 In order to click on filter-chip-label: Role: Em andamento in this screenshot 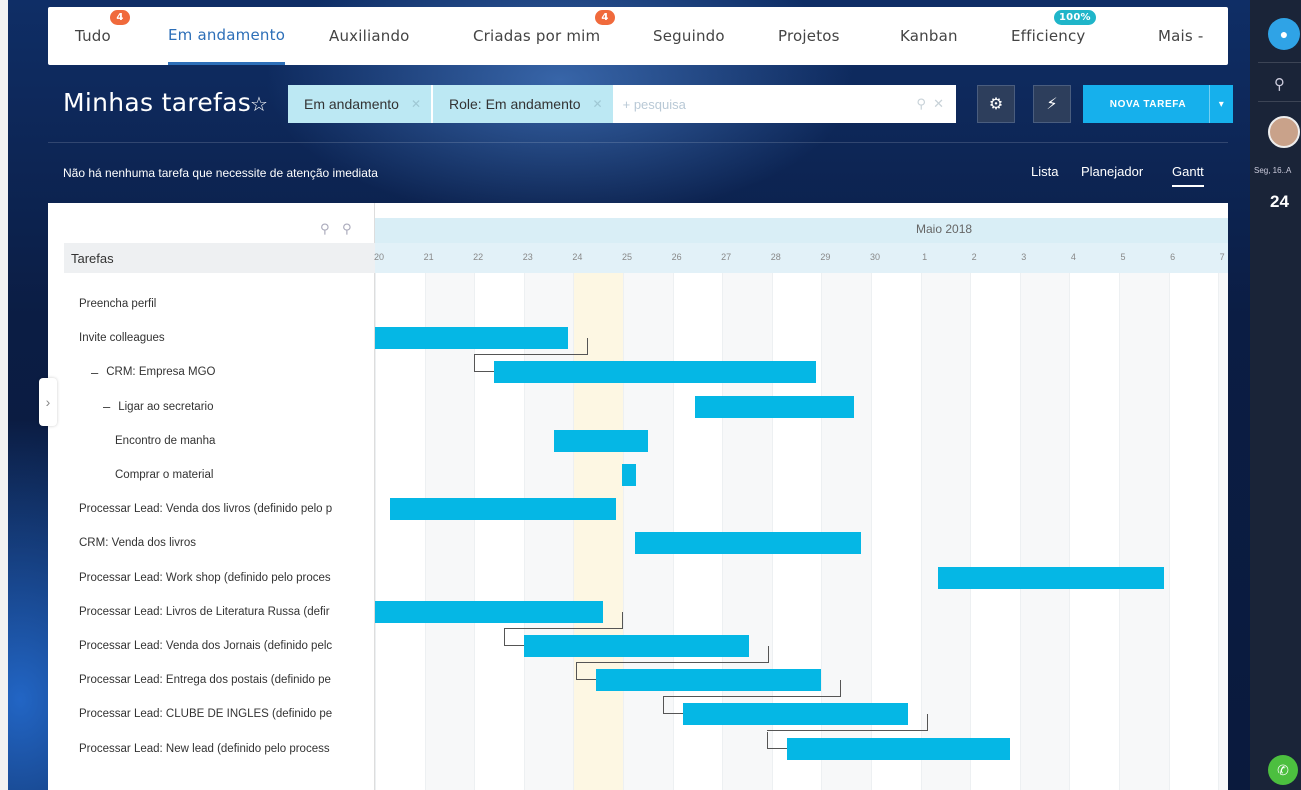, I will do `click(515, 104)`.